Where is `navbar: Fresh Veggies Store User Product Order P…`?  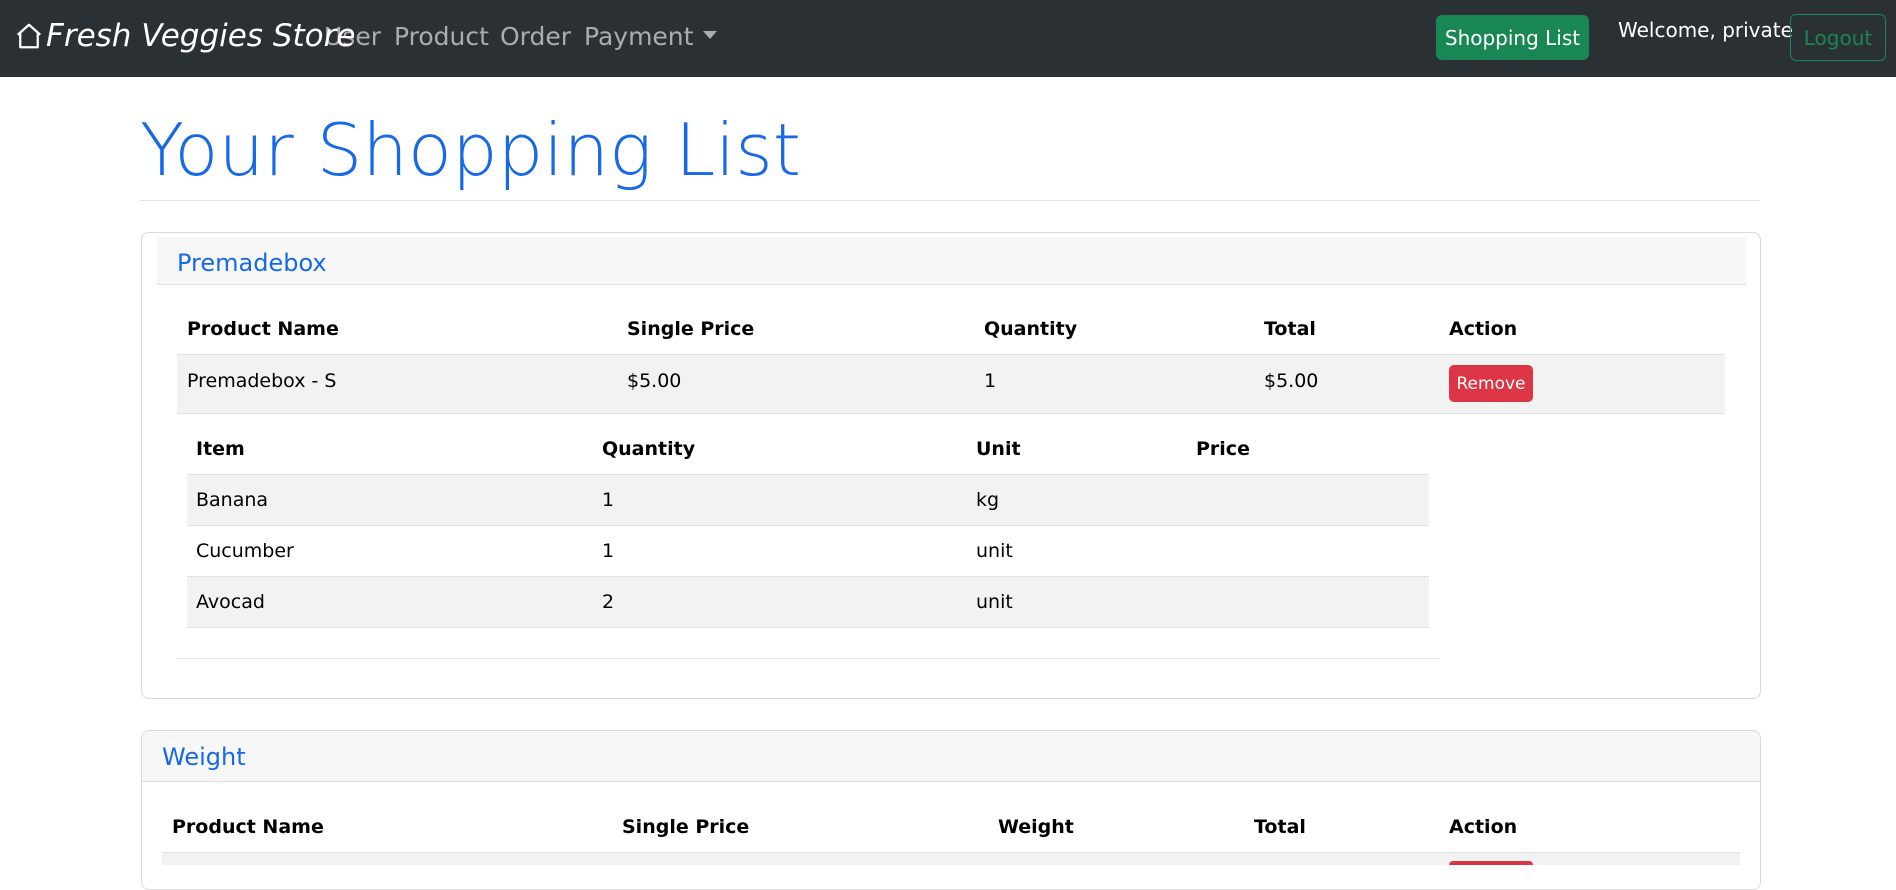 navbar: Fresh Veggies Store User Product Order P… is located at coordinates (948, 38).